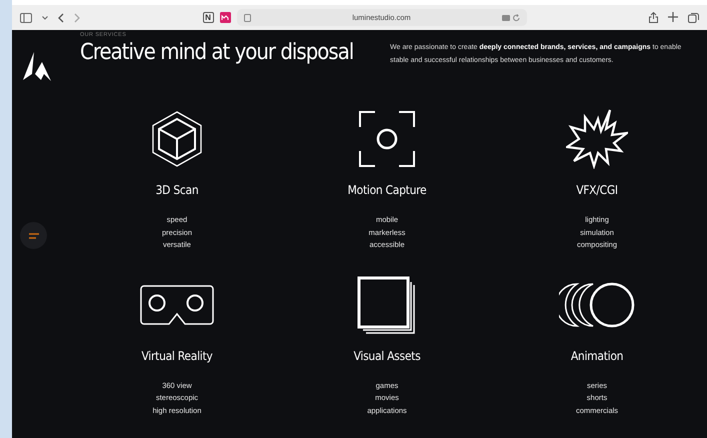 Image resolution: width=707 pixels, height=438 pixels. I want to click on logo-icon, so click(36, 67).